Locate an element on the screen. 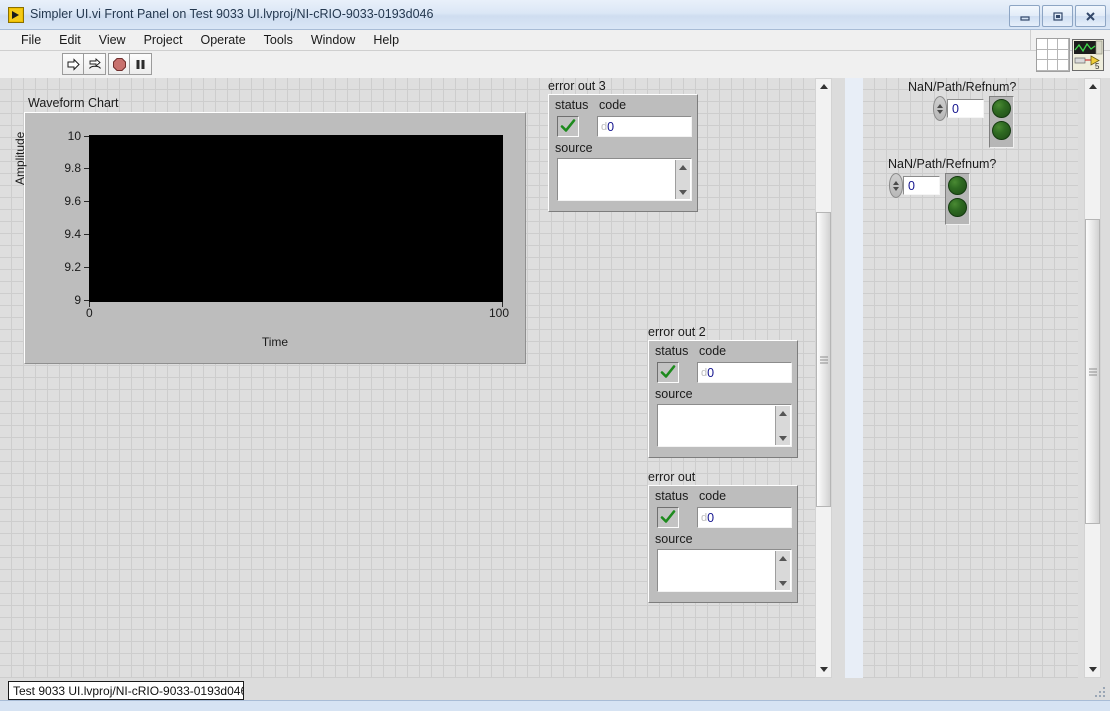 The image size is (1110, 711). error-out-label: error out is located at coordinates (672, 477).